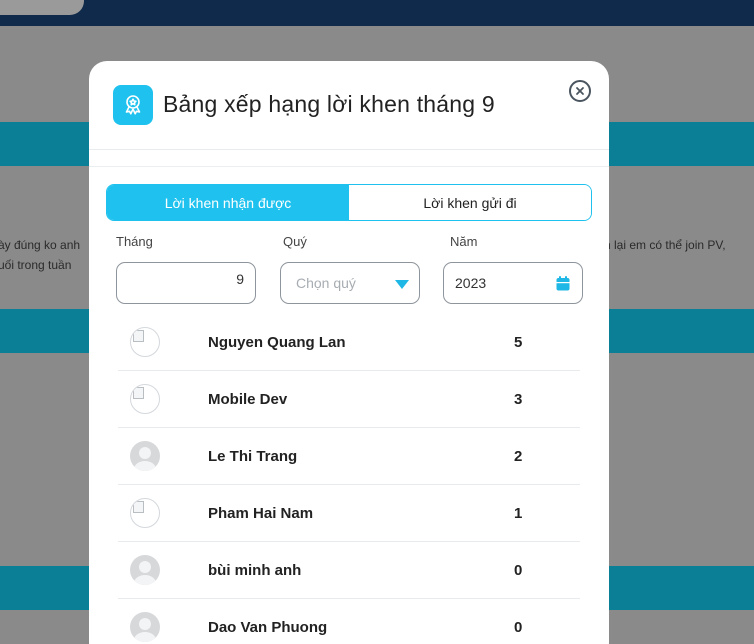 The width and height of the screenshot is (754, 644). What do you see at coordinates (134, 241) in the screenshot?
I see `month-label: Tháng` at bounding box center [134, 241].